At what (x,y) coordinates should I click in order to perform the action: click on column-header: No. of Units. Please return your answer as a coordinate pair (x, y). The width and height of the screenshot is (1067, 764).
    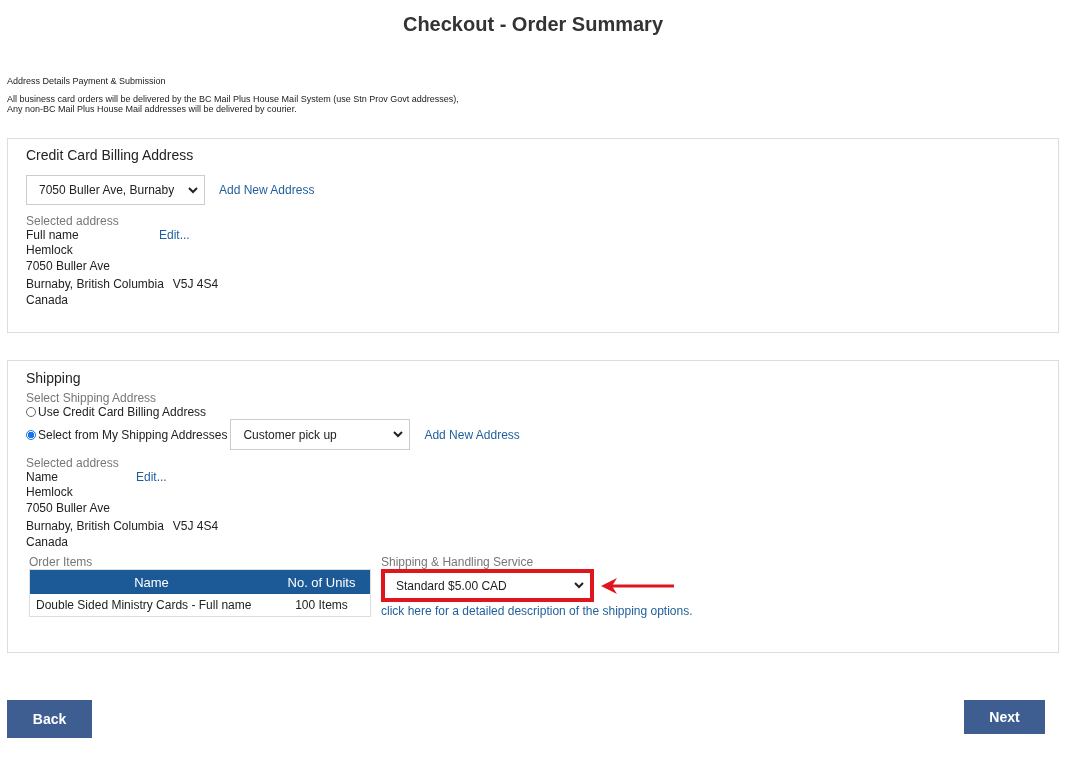
    Looking at the image, I should click on (322, 581).